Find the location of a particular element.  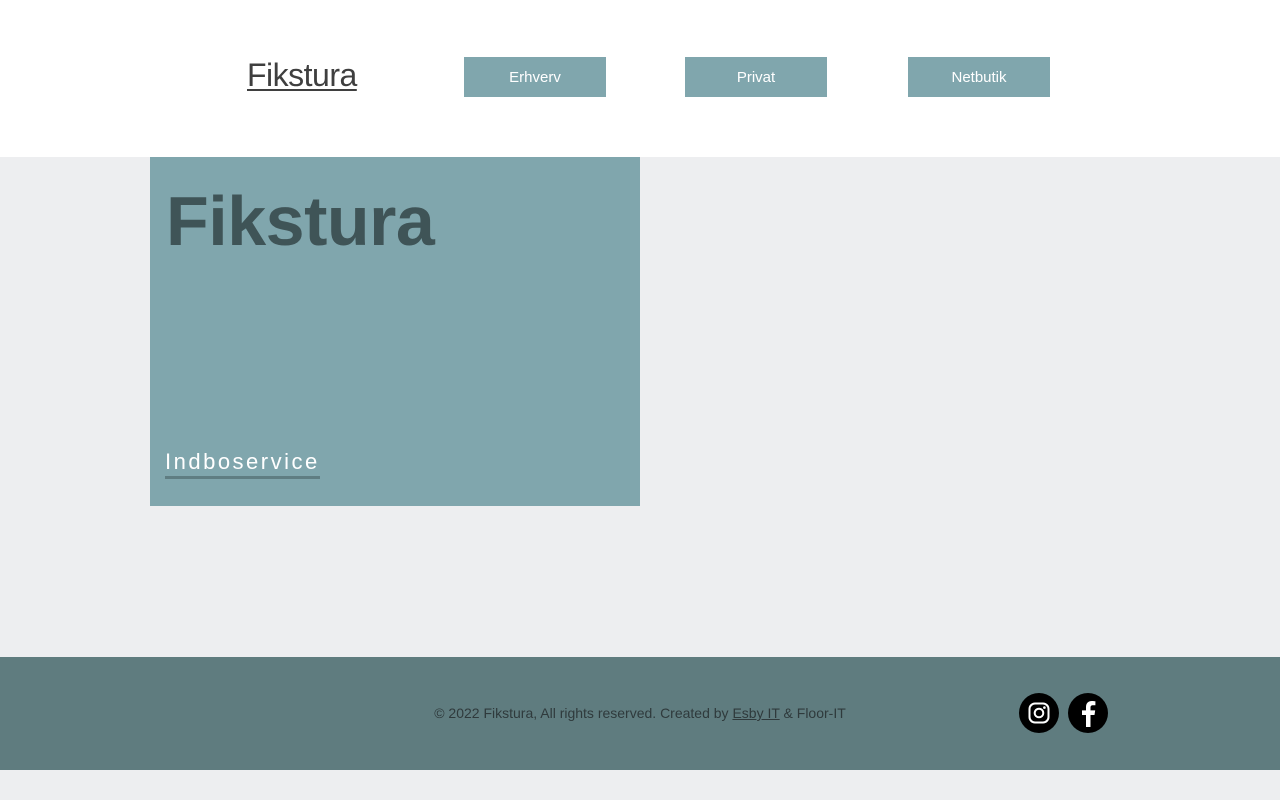

facebook-button is located at coordinates (1088, 713).